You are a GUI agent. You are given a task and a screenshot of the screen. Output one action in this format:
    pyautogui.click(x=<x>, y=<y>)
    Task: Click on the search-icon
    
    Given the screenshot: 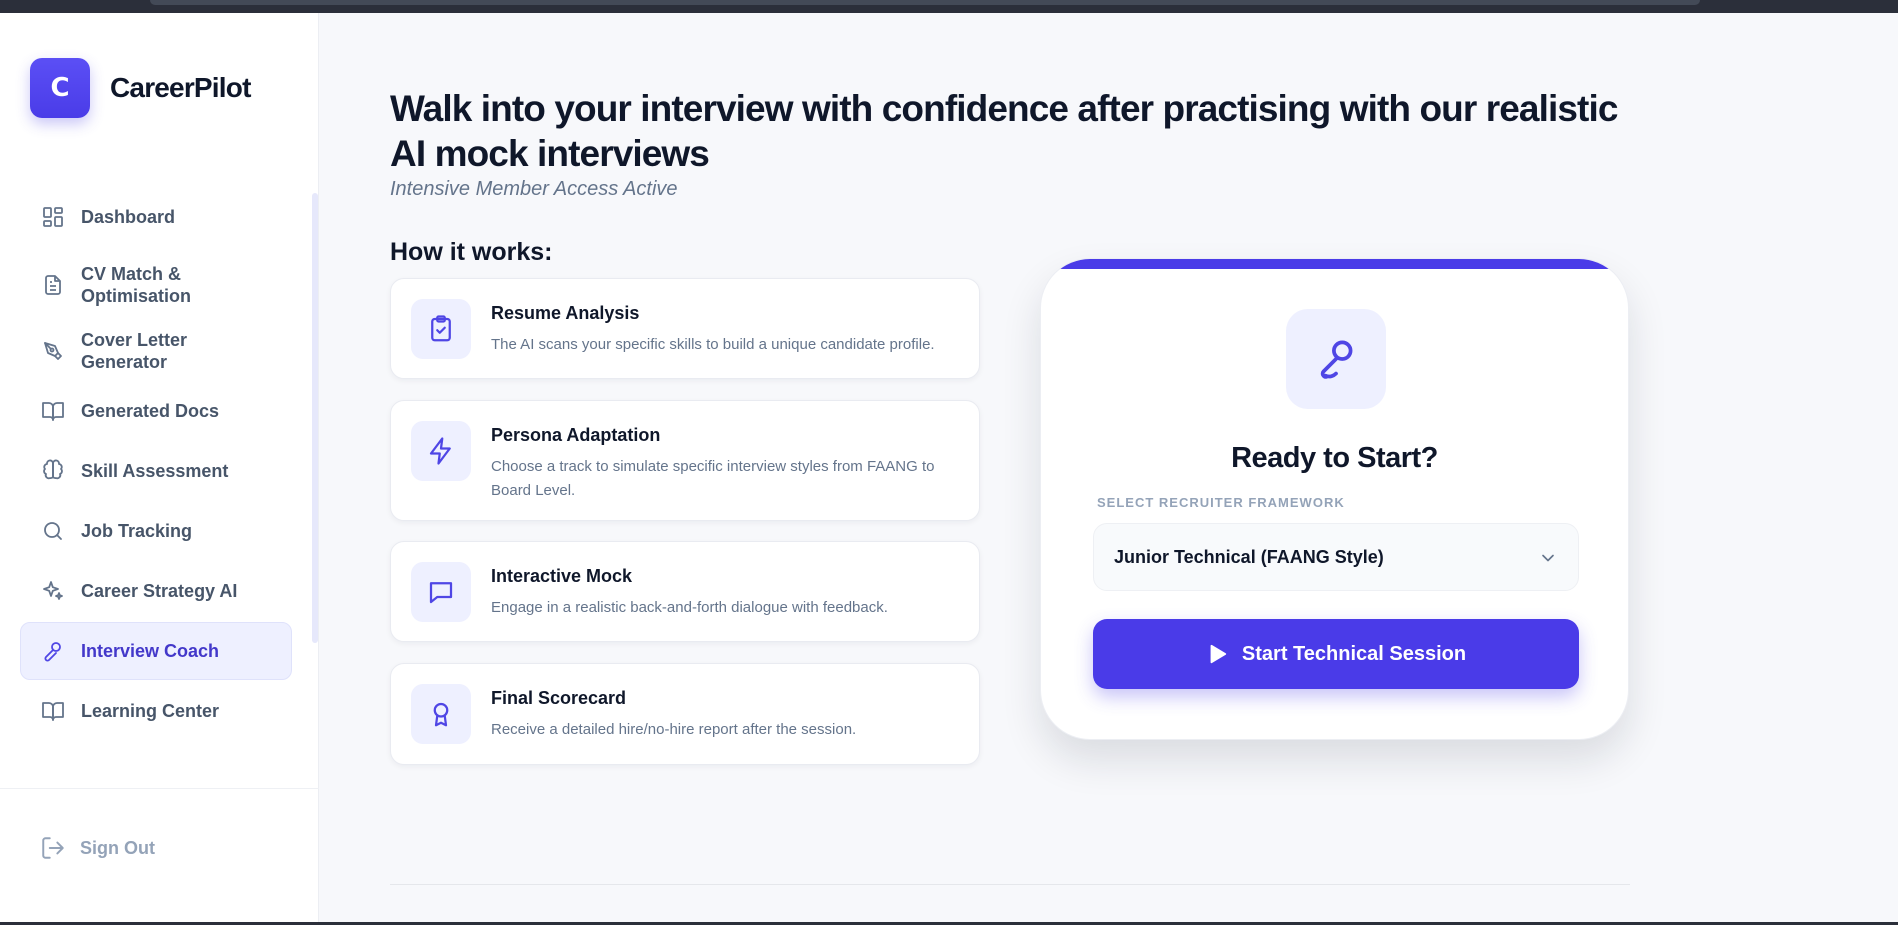 What is the action you would take?
    pyautogui.click(x=53, y=531)
    